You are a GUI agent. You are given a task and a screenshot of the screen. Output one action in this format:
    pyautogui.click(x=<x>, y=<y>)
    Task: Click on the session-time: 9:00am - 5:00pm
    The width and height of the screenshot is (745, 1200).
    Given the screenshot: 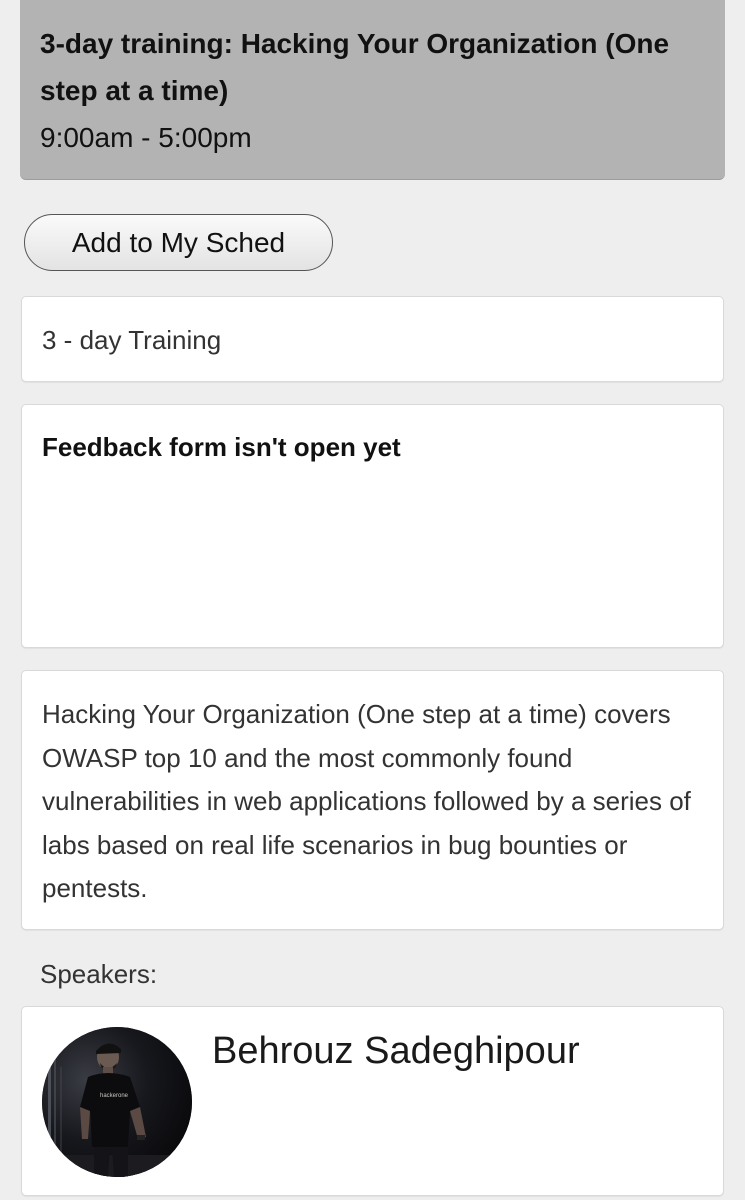 What is the action you would take?
    pyautogui.click(x=146, y=137)
    